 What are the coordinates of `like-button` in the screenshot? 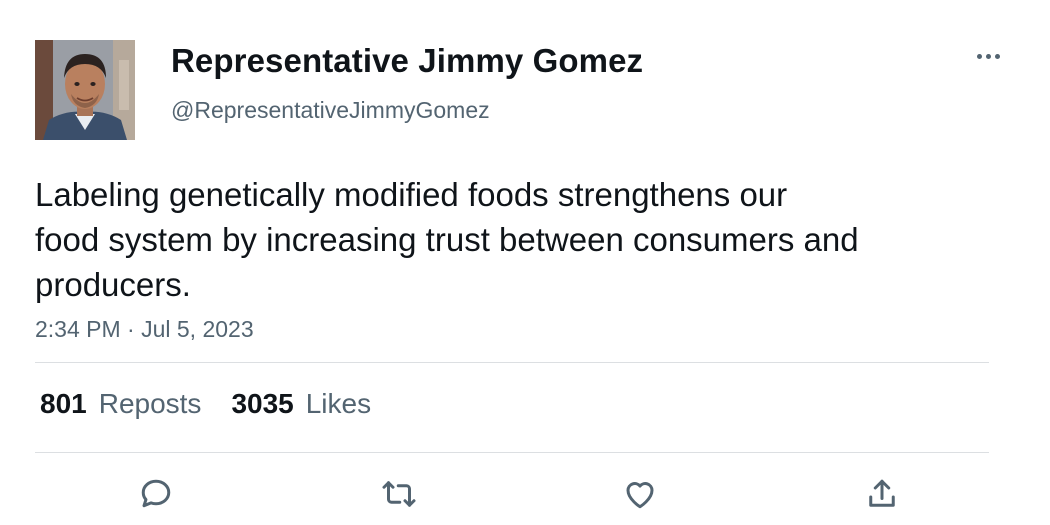 It's located at (640, 494).